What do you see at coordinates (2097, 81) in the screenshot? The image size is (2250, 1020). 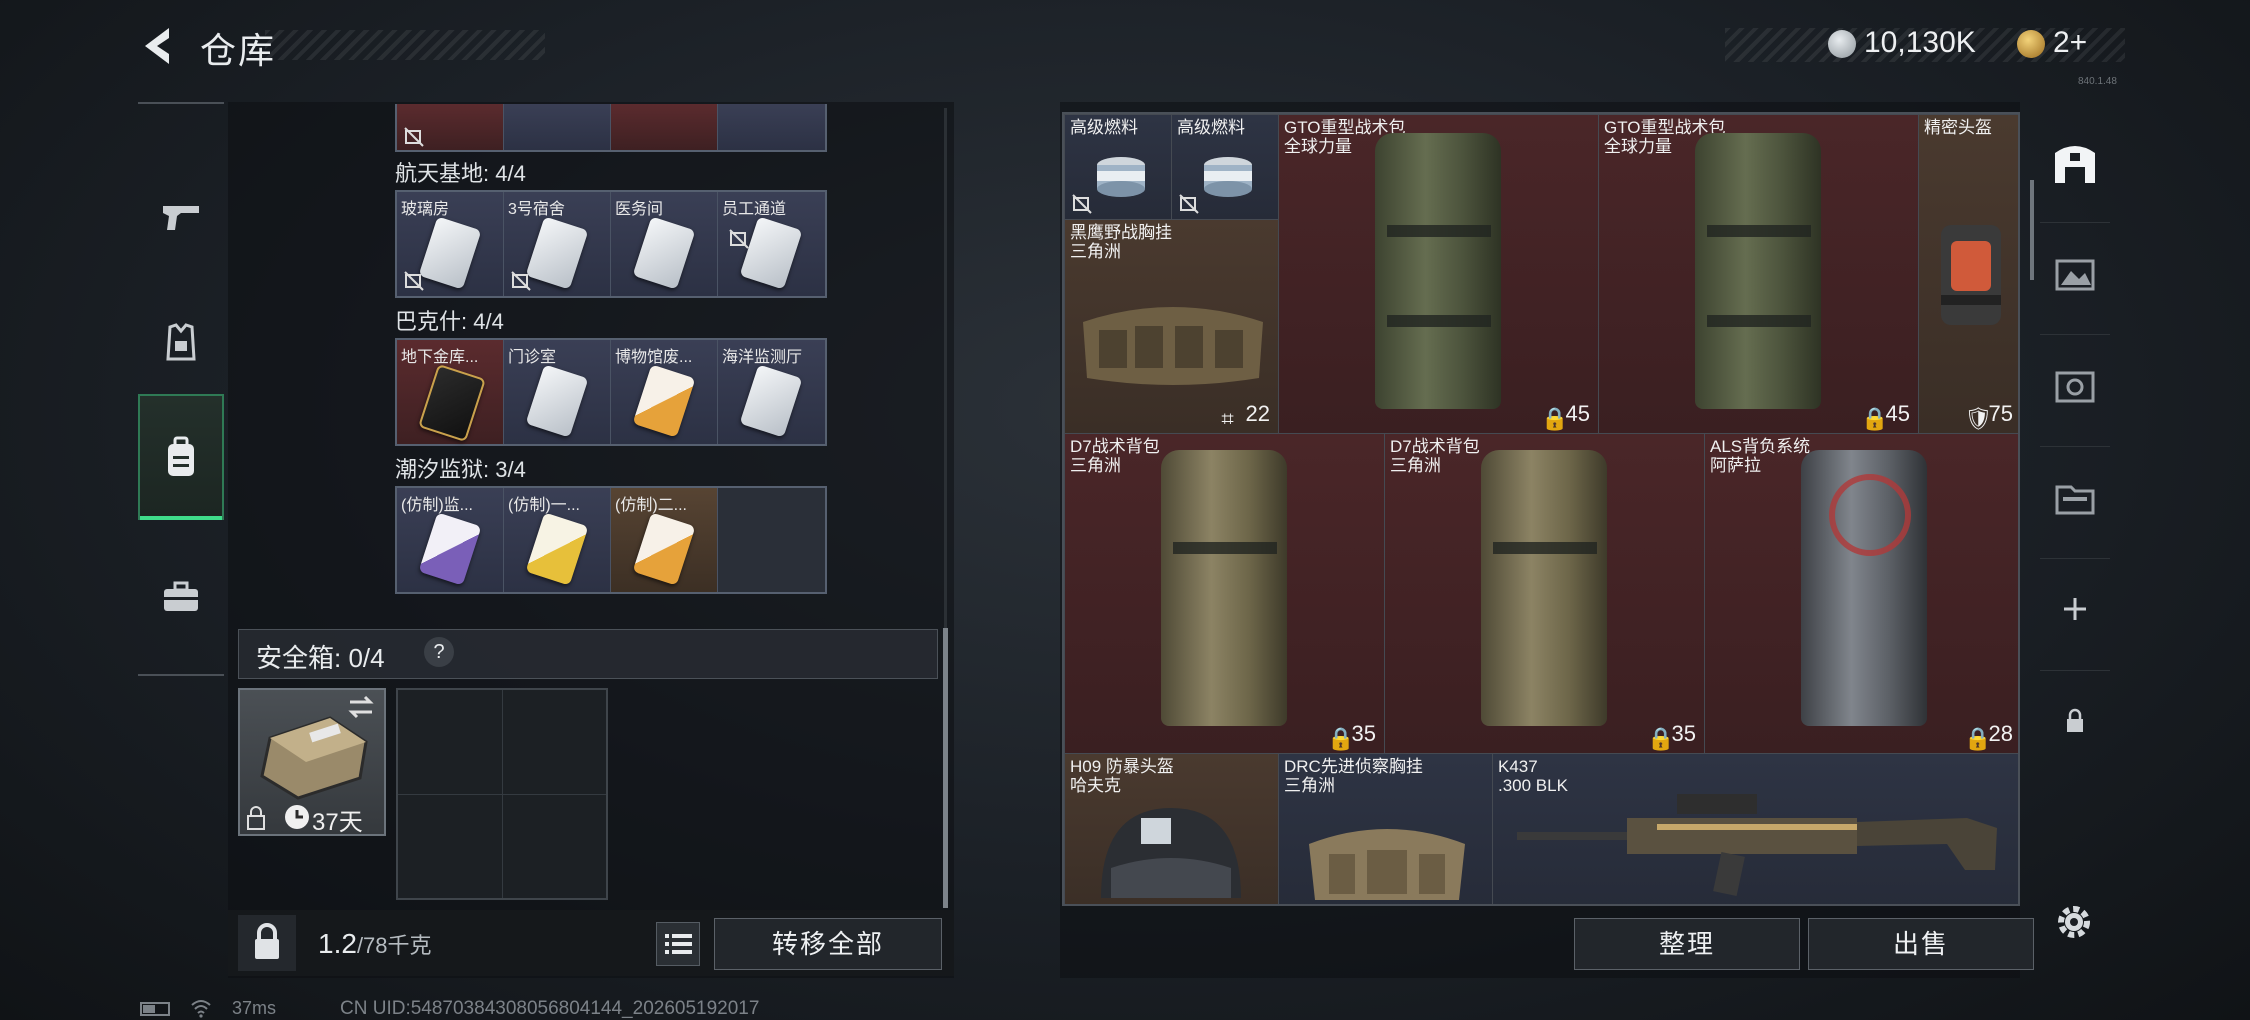 I see `version-label: 840.1.48` at bounding box center [2097, 81].